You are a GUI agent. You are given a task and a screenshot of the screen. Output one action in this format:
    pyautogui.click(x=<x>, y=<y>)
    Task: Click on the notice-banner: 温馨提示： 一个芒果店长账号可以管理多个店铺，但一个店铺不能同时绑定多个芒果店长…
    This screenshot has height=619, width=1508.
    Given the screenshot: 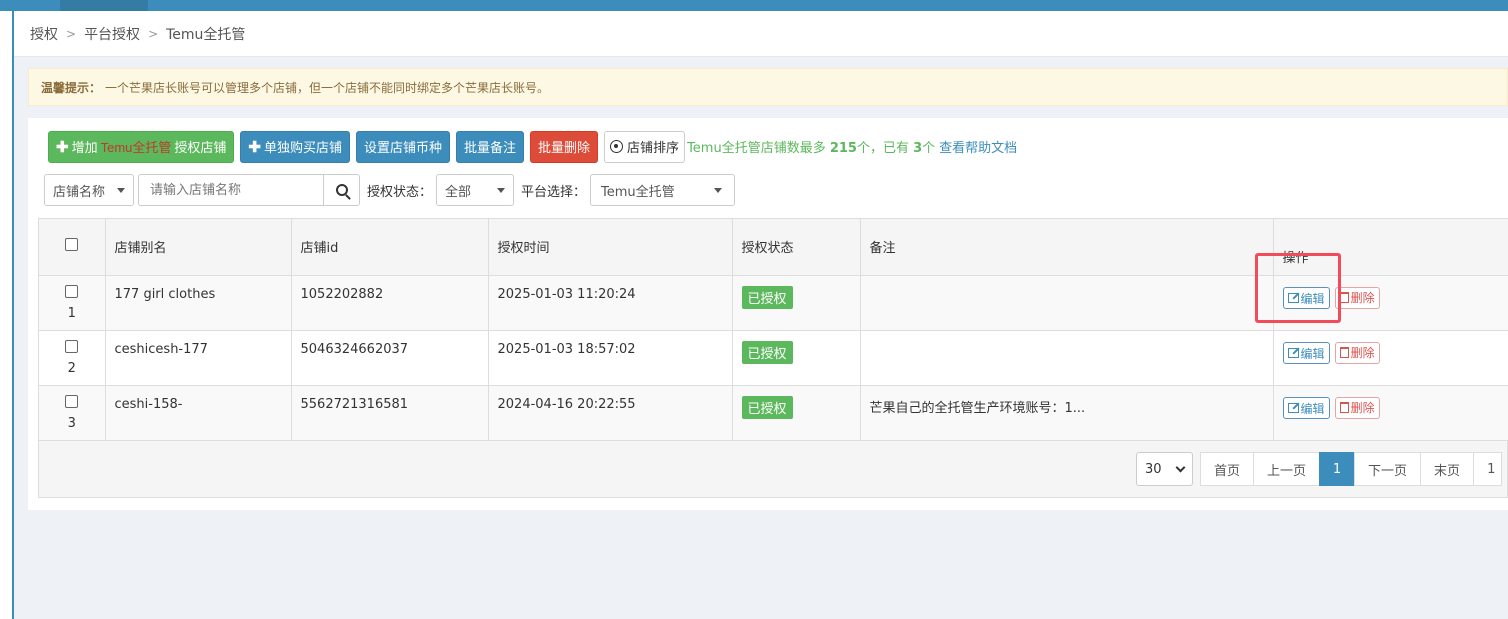 What is the action you would take?
    pyautogui.click(x=768, y=87)
    